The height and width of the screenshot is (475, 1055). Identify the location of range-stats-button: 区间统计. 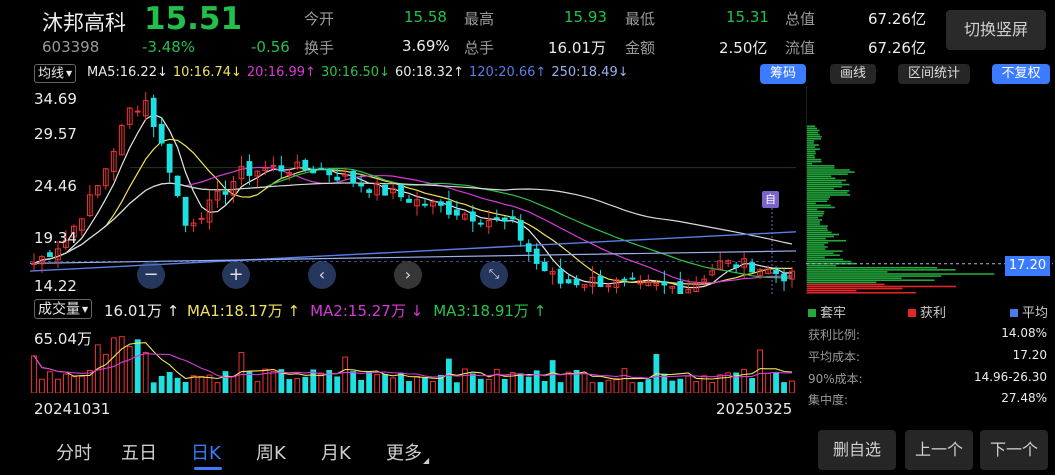
(934, 74).